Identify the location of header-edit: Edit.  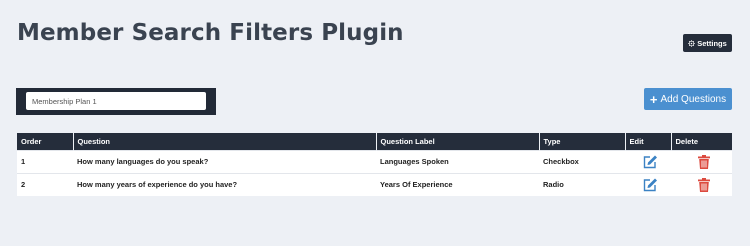
(647, 141).